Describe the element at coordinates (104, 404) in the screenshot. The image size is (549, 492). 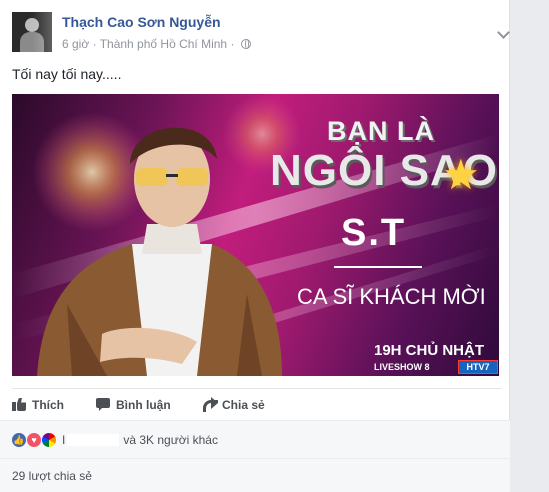
I see `comment-icon` at that location.